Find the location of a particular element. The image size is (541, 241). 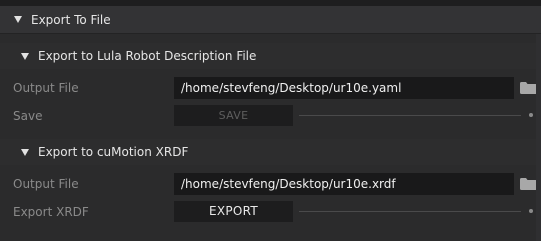

cumotion-section-title: Export to cuMotion XRDF is located at coordinates (113, 152).